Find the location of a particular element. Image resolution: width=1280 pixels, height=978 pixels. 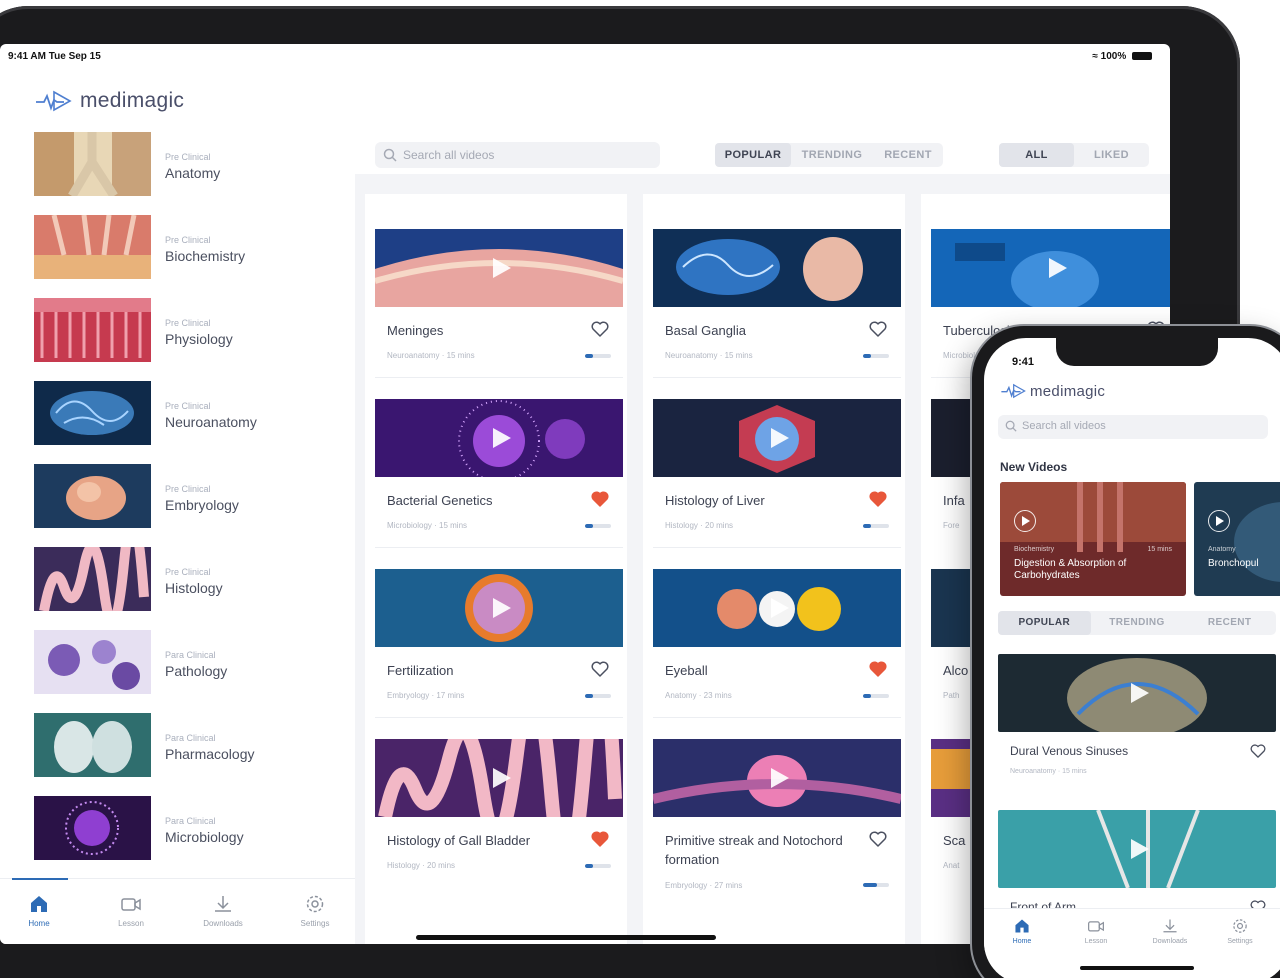

tab-label: Lesson is located at coordinates (131, 923).